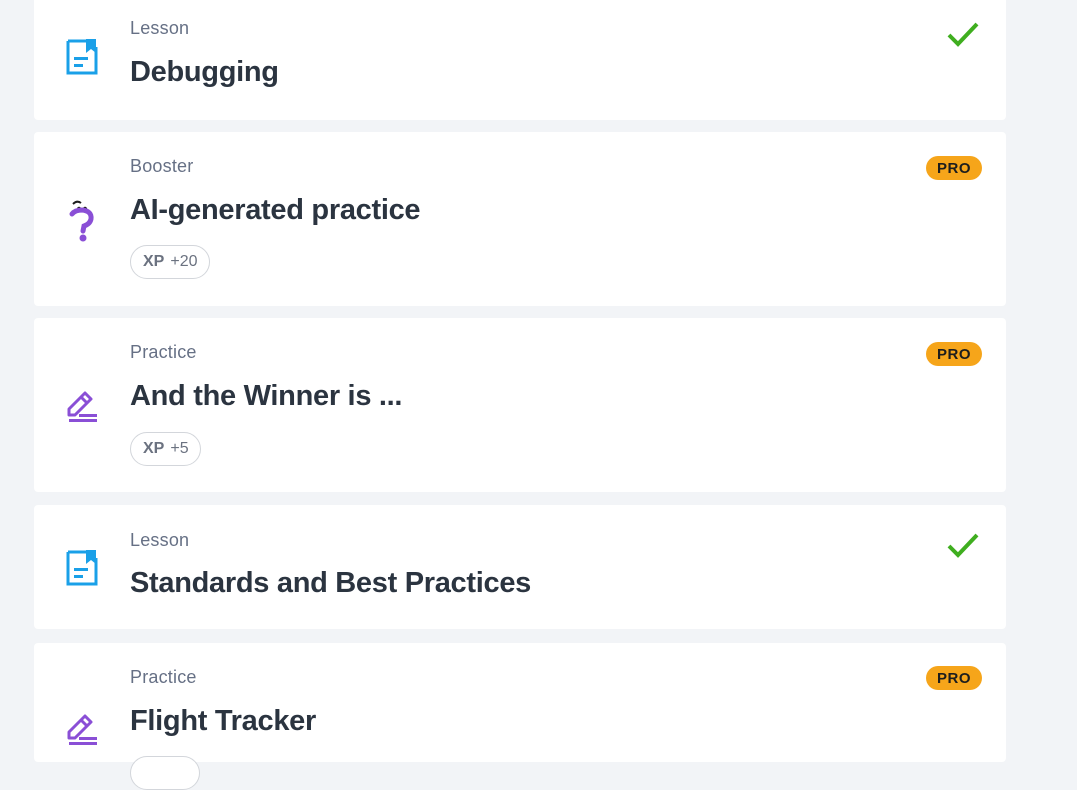  I want to click on xp-reward-badge: XP +20, so click(170, 262).